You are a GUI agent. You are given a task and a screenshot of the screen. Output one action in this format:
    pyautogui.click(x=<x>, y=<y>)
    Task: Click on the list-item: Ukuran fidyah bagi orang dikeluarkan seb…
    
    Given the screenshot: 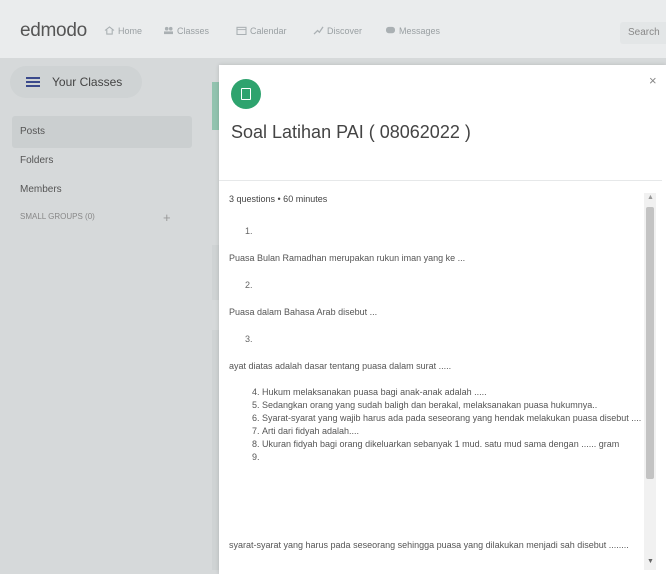 What is the action you would take?
    pyautogui.click(x=452, y=444)
    